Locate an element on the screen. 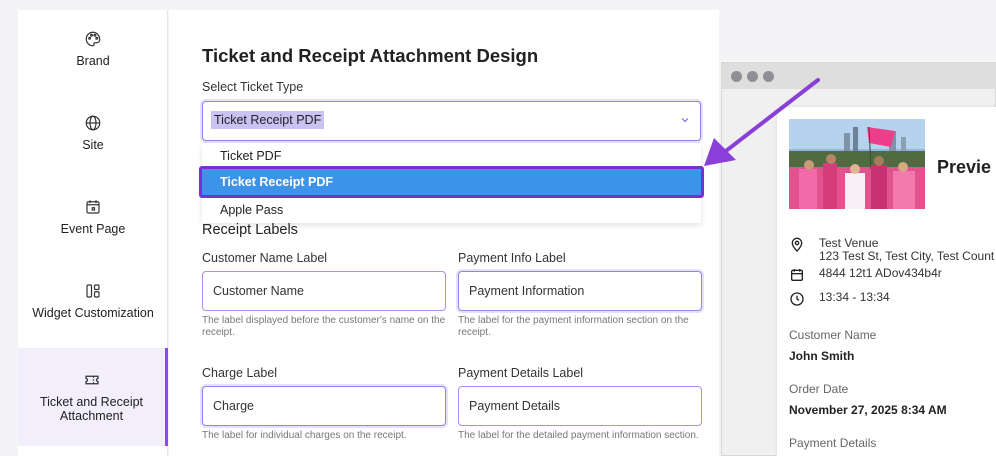 This screenshot has width=996, height=456. globe-icon is located at coordinates (93, 123).